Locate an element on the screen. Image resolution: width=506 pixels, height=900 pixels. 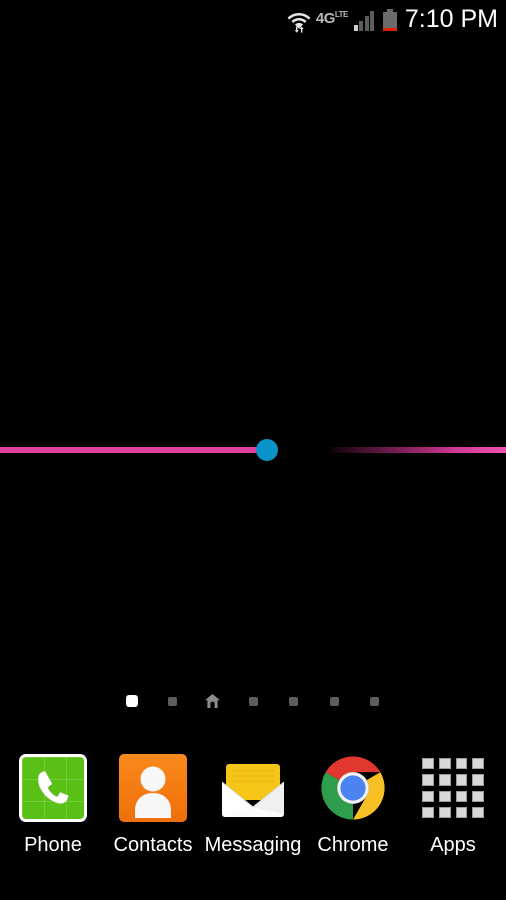
person-silhouette-icon is located at coordinates (153, 788).